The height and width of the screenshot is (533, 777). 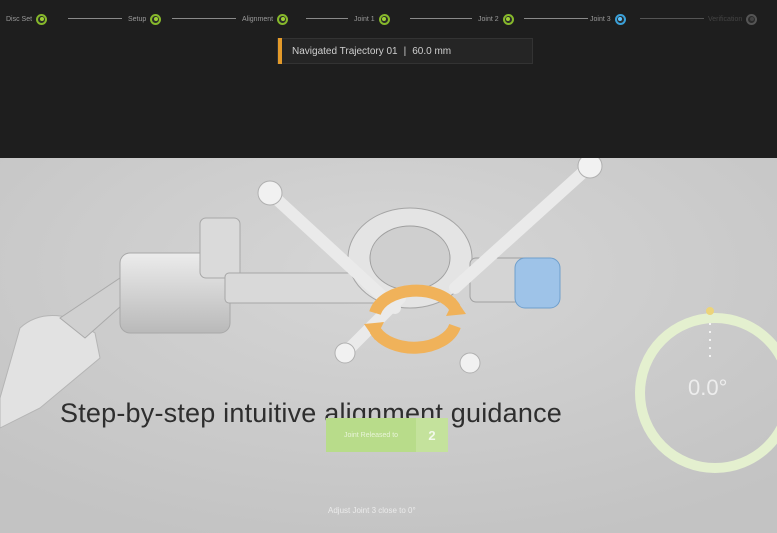 What do you see at coordinates (600, 19) in the screenshot?
I see `step-label: Joint 3` at bounding box center [600, 19].